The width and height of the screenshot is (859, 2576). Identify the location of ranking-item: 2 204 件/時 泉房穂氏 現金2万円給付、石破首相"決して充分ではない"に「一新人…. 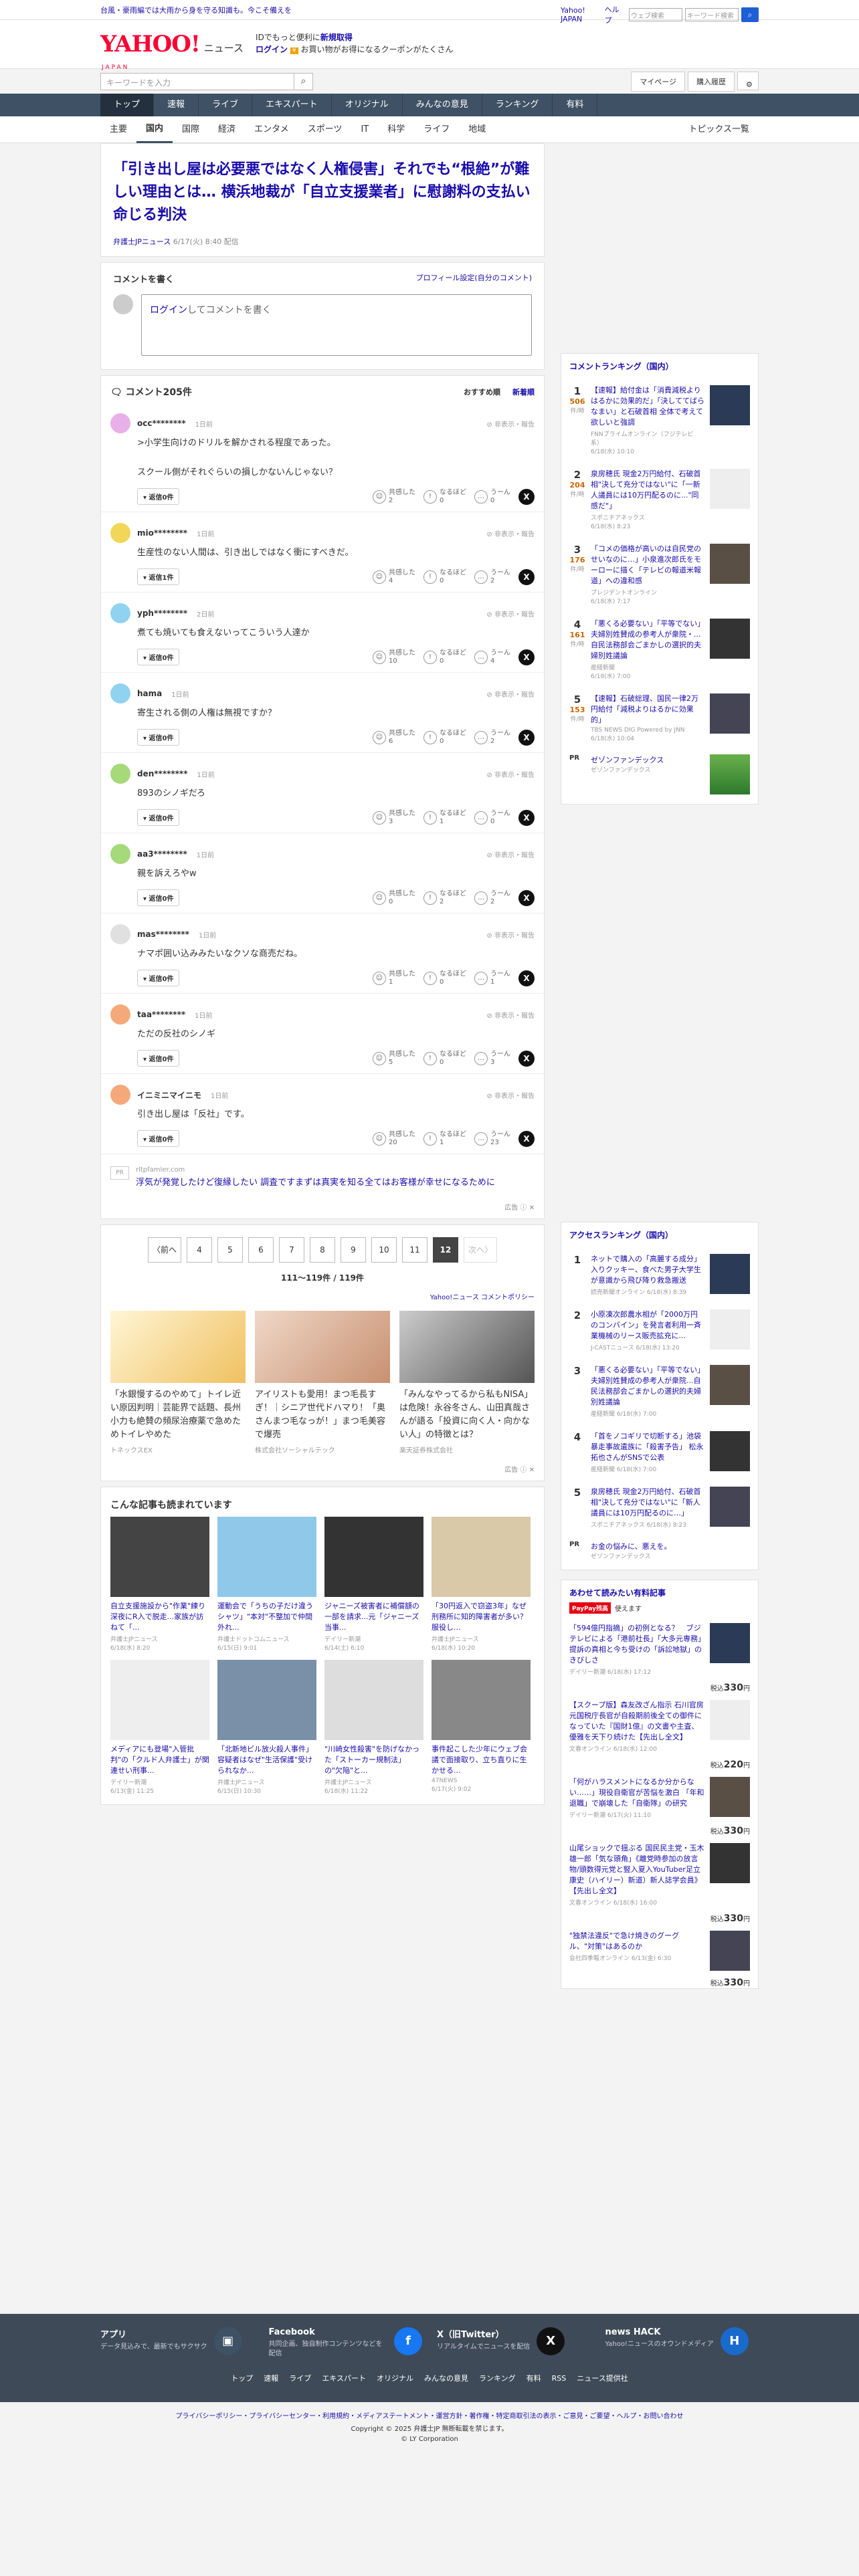
(660, 500).